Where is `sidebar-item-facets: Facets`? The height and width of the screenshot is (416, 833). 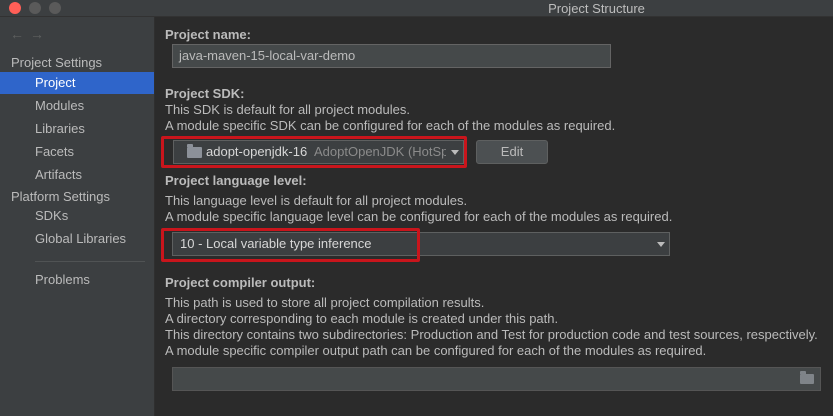 sidebar-item-facets: Facets is located at coordinates (77, 152).